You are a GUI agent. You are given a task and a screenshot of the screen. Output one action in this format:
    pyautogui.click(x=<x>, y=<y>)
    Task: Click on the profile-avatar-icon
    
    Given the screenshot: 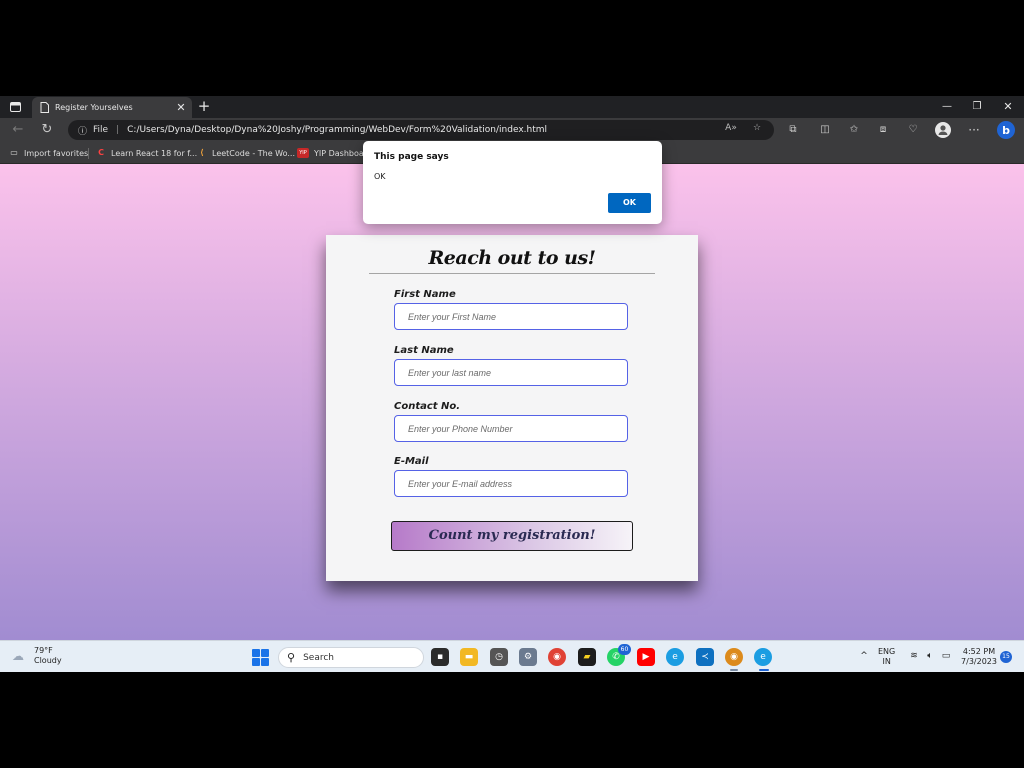 What is the action you would take?
    pyautogui.click(x=943, y=130)
    